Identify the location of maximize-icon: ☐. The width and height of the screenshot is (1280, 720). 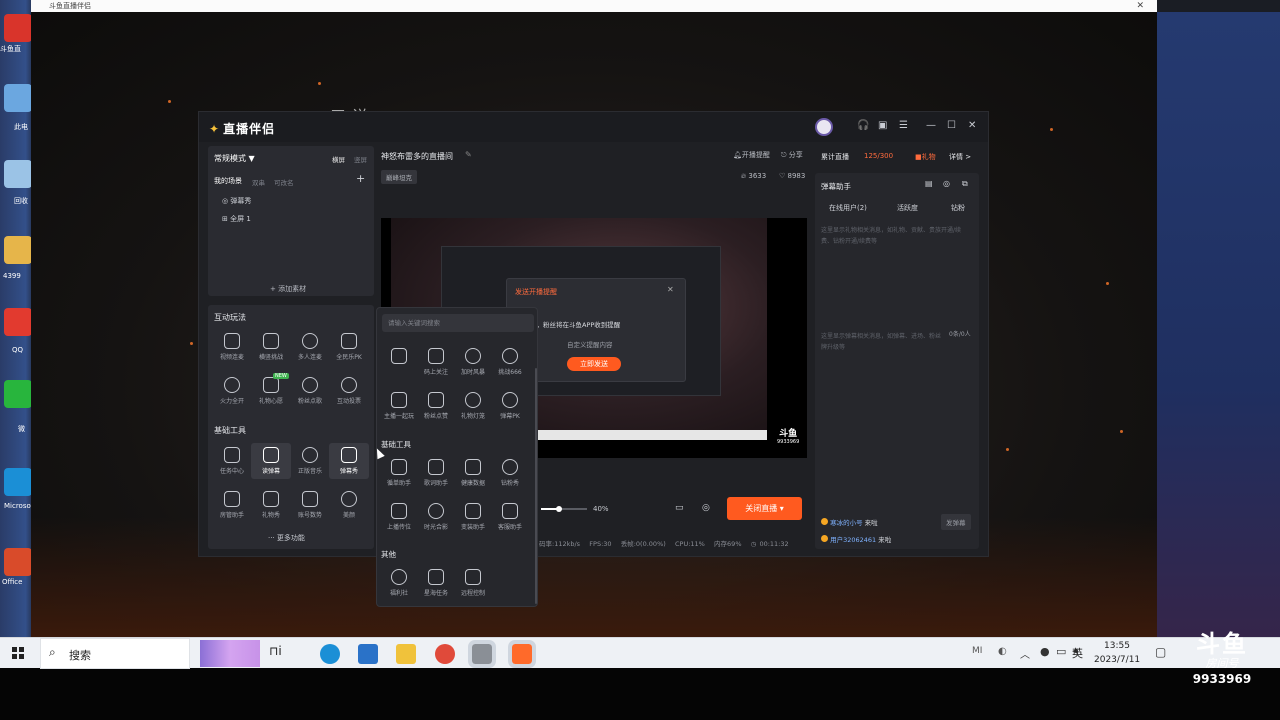
(951, 125).